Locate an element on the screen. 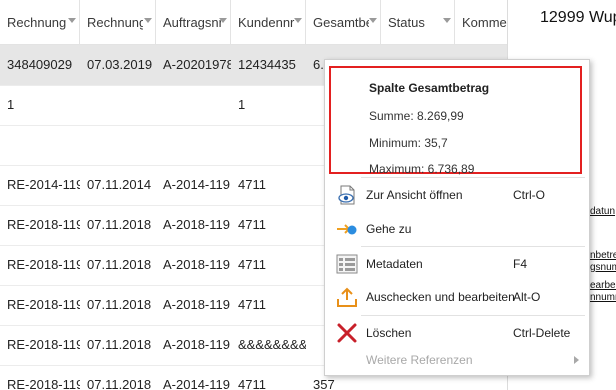 The height and width of the screenshot is (390, 616). checkout-upload-icon is located at coordinates (347, 297).